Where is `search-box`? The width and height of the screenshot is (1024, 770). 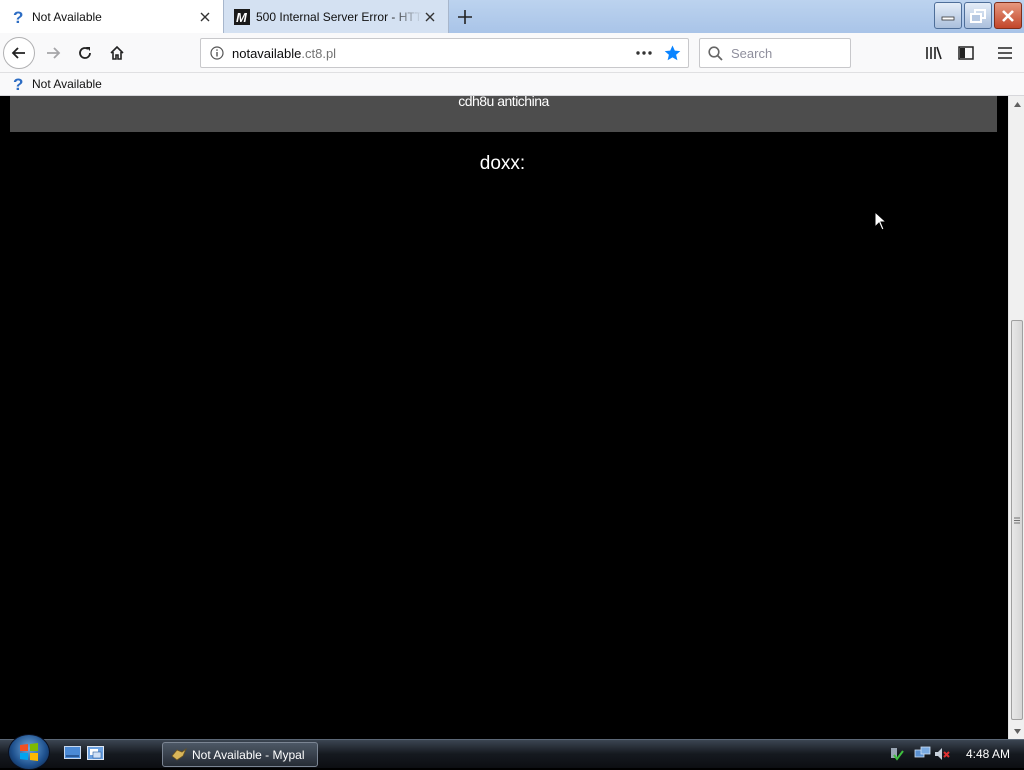
search-box is located at coordinates (775, 53).